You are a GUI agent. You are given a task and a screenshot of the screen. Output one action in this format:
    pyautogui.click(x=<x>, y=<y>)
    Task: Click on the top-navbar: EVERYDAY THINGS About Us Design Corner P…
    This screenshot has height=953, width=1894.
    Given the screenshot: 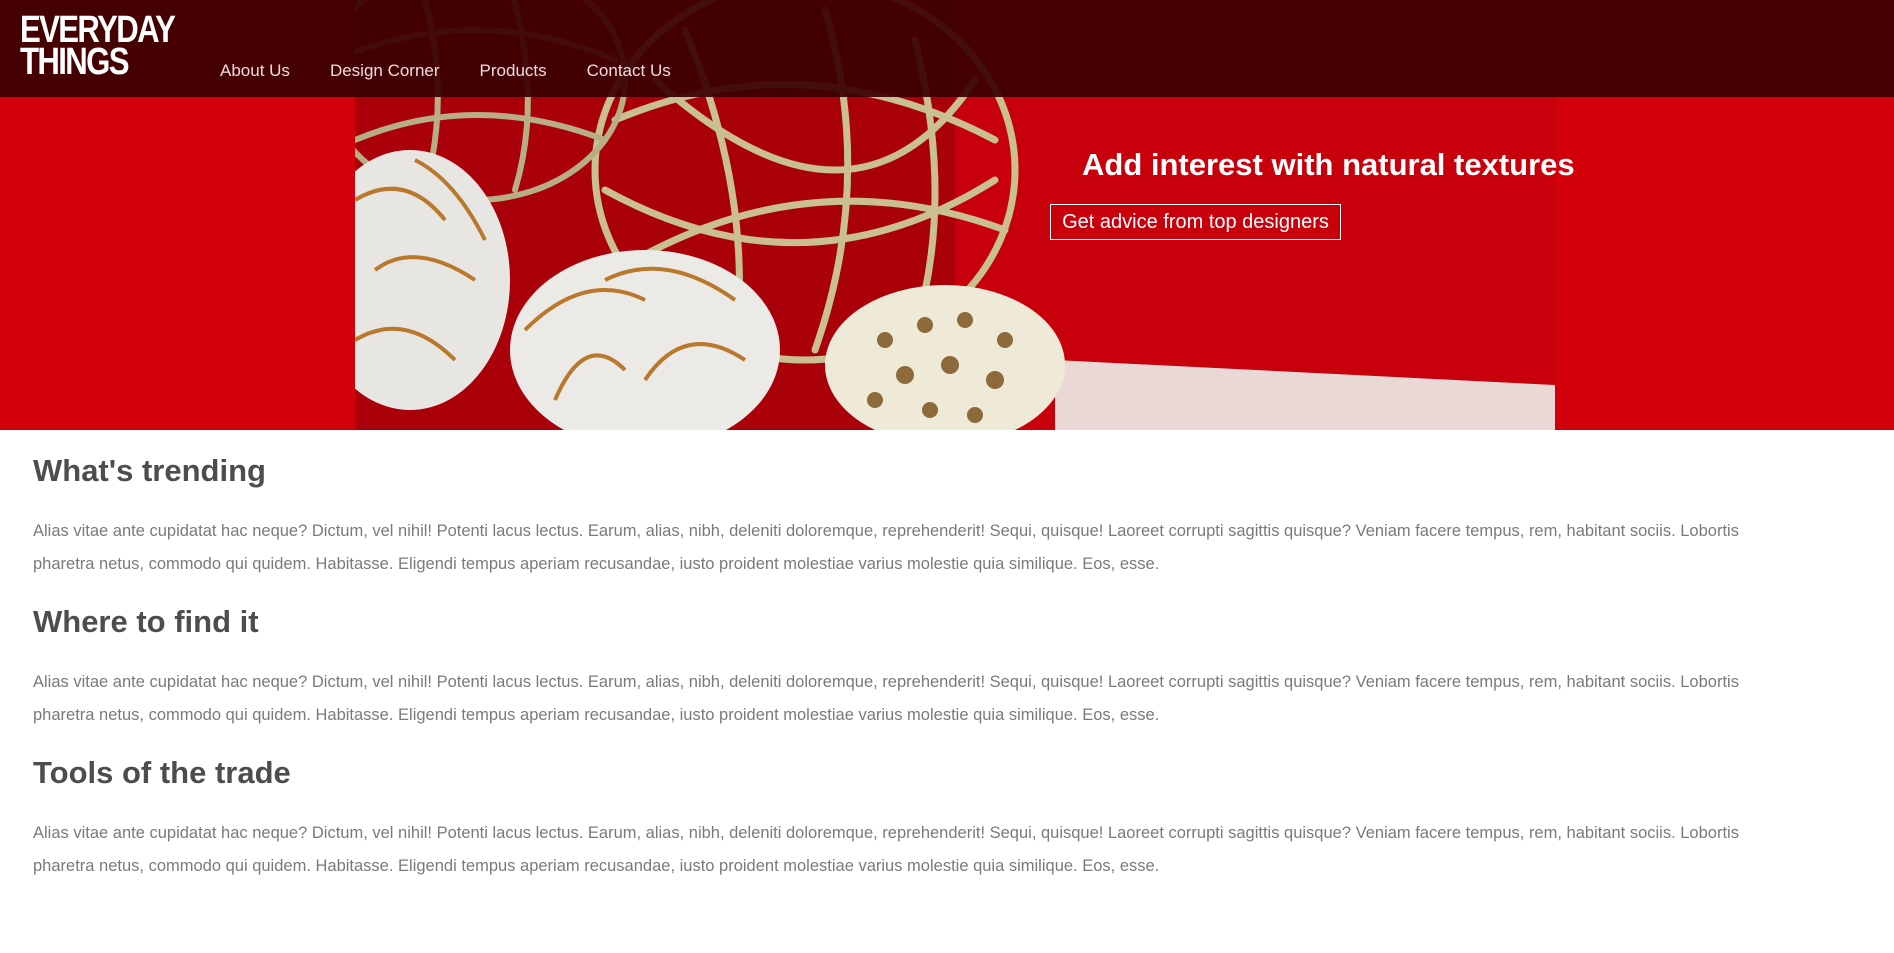 What is the action you would take?
    pyautogui.click(x=947, y=48)
    